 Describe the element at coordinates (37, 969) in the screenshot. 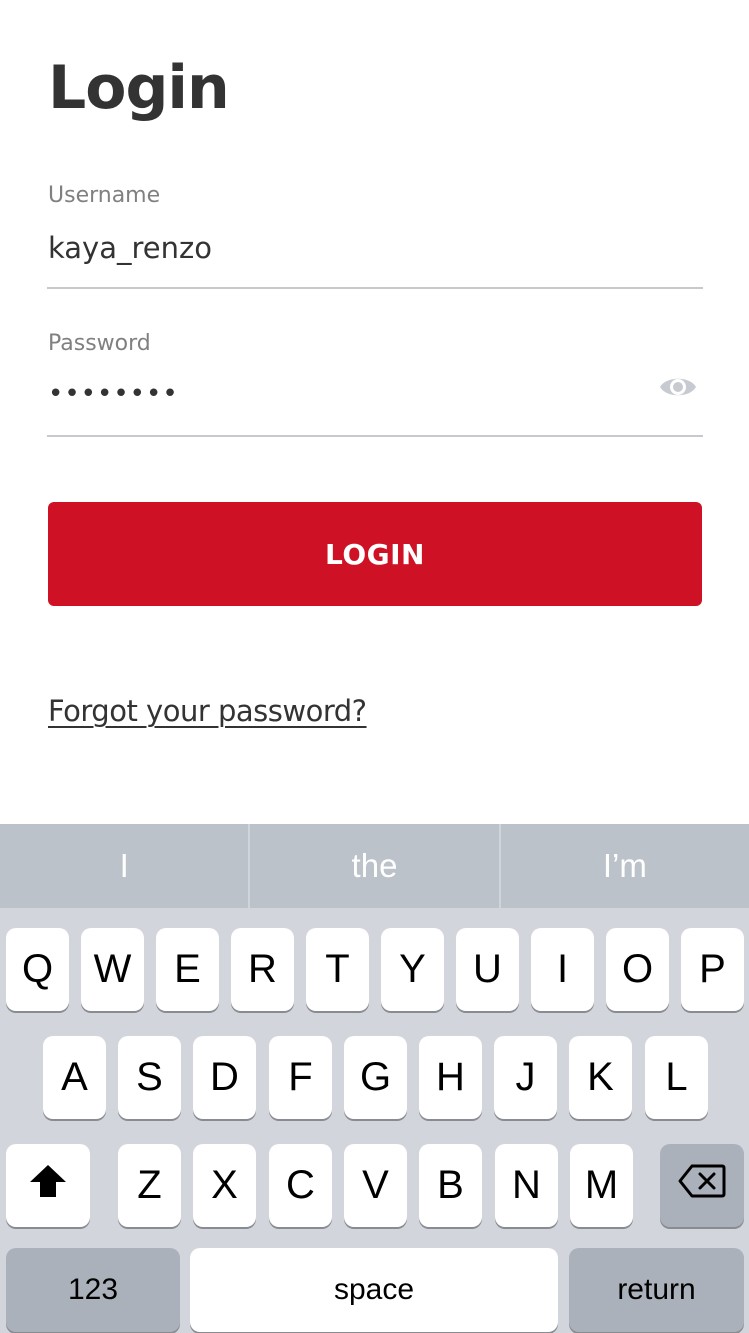

I see `key-q: Q` at that location.